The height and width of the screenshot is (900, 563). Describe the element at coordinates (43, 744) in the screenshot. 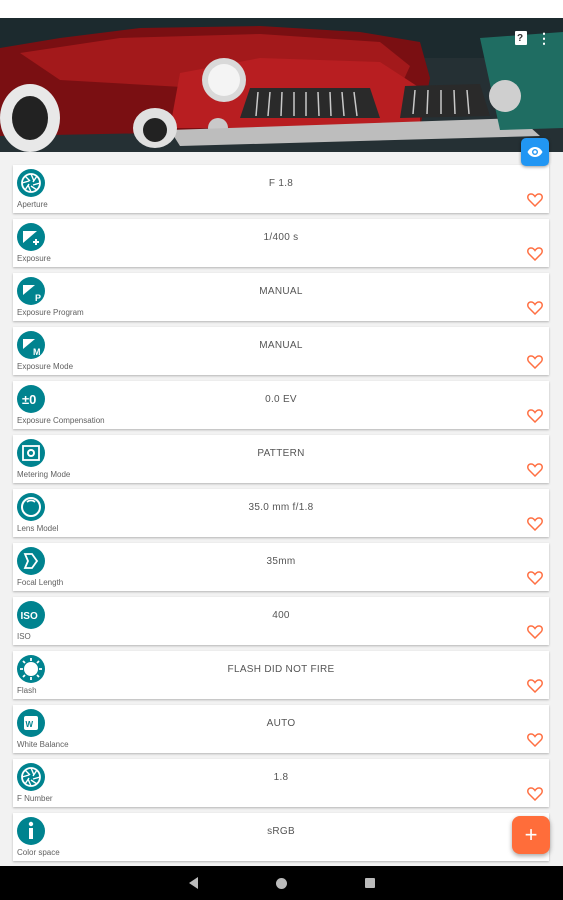

I see `exif-label: White Balance` at that location.